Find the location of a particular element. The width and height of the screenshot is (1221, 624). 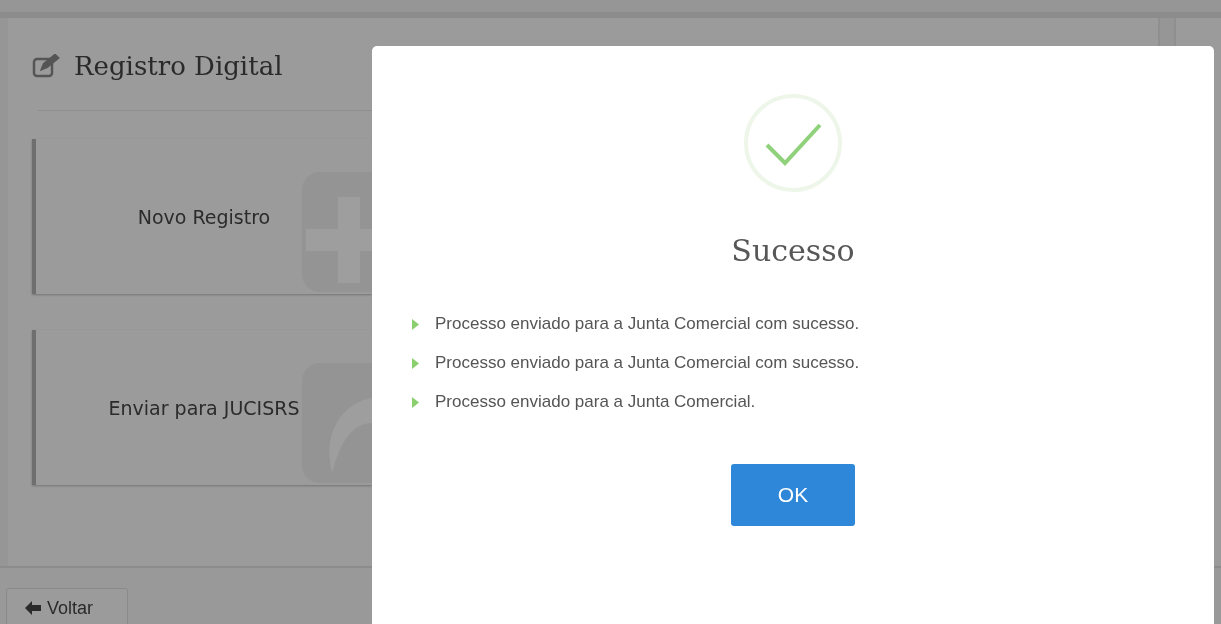

page-title: Registro Digital is located at coordinates (178, 66).